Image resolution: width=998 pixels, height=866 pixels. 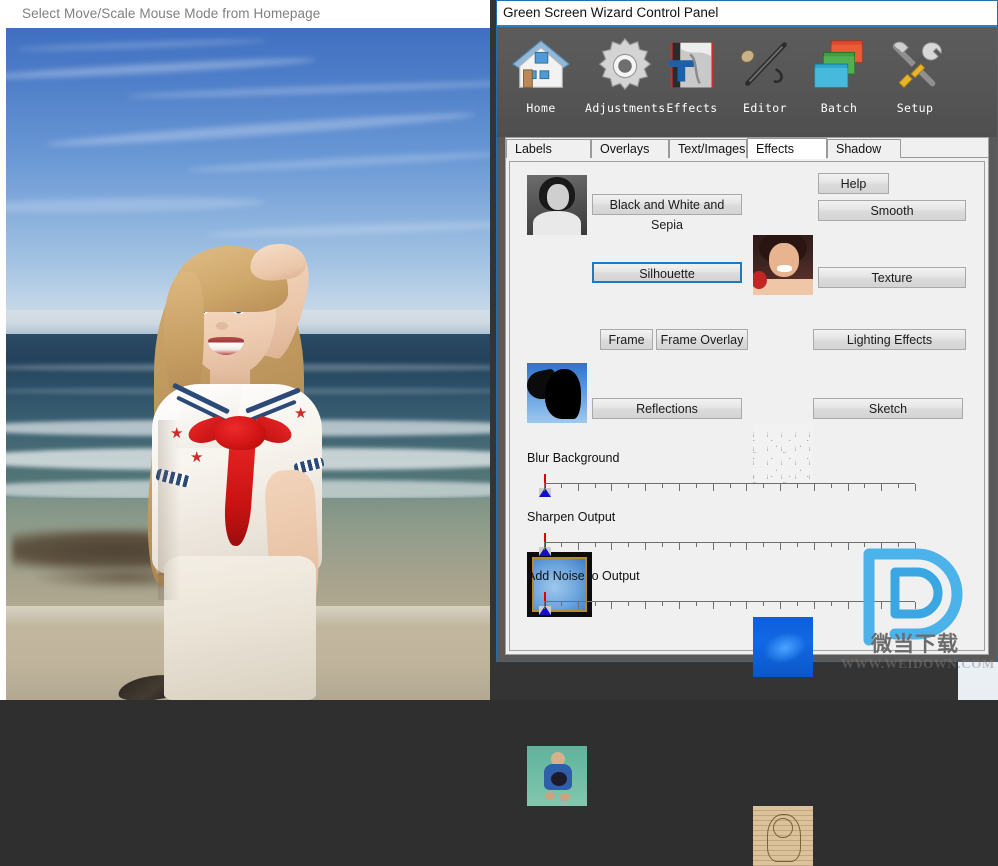 I want to click on tab-overlays: Overlays, so click(x=630, y=148).